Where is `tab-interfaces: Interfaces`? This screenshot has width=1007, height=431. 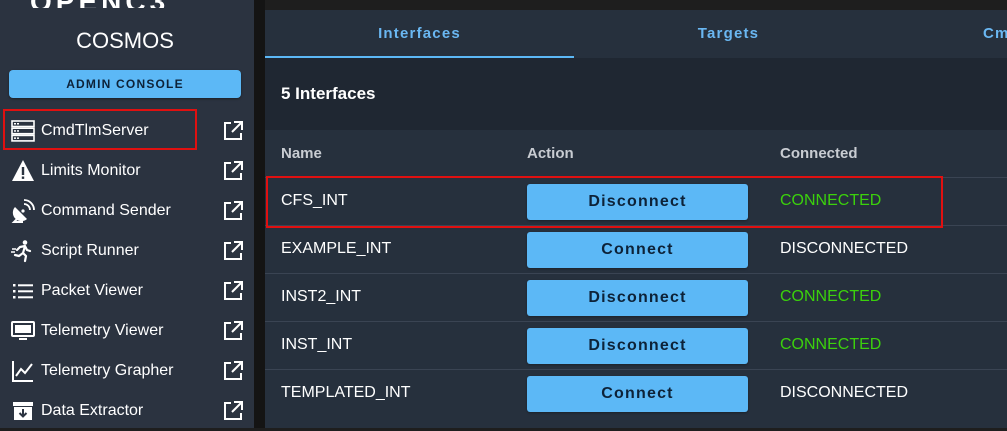 tab-interfaces: Interfaces is located at coordinates (419, 34).